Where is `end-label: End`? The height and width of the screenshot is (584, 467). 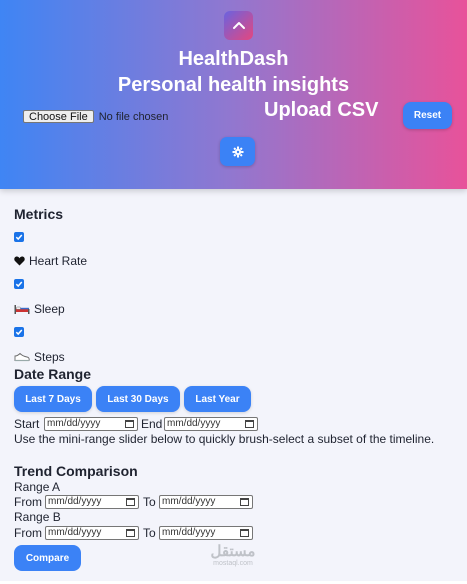 end-label: End is located at coordinates (152, 424).